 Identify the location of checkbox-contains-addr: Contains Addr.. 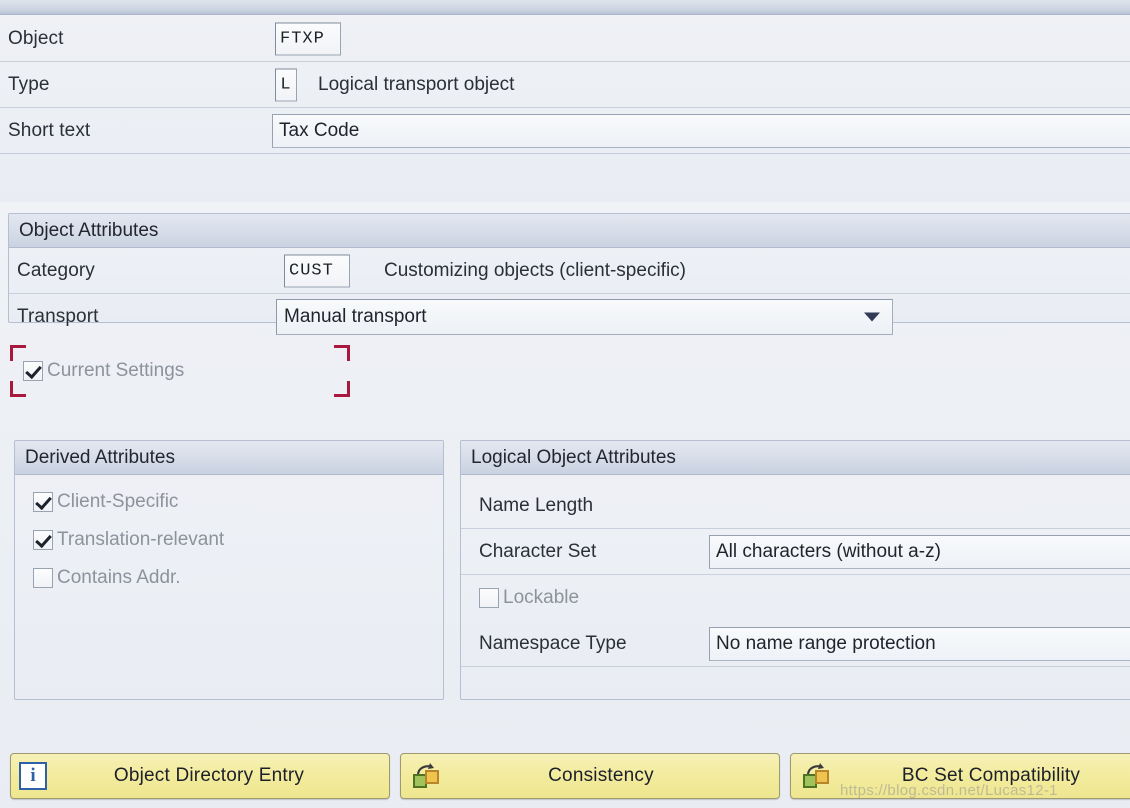
(128, 578).